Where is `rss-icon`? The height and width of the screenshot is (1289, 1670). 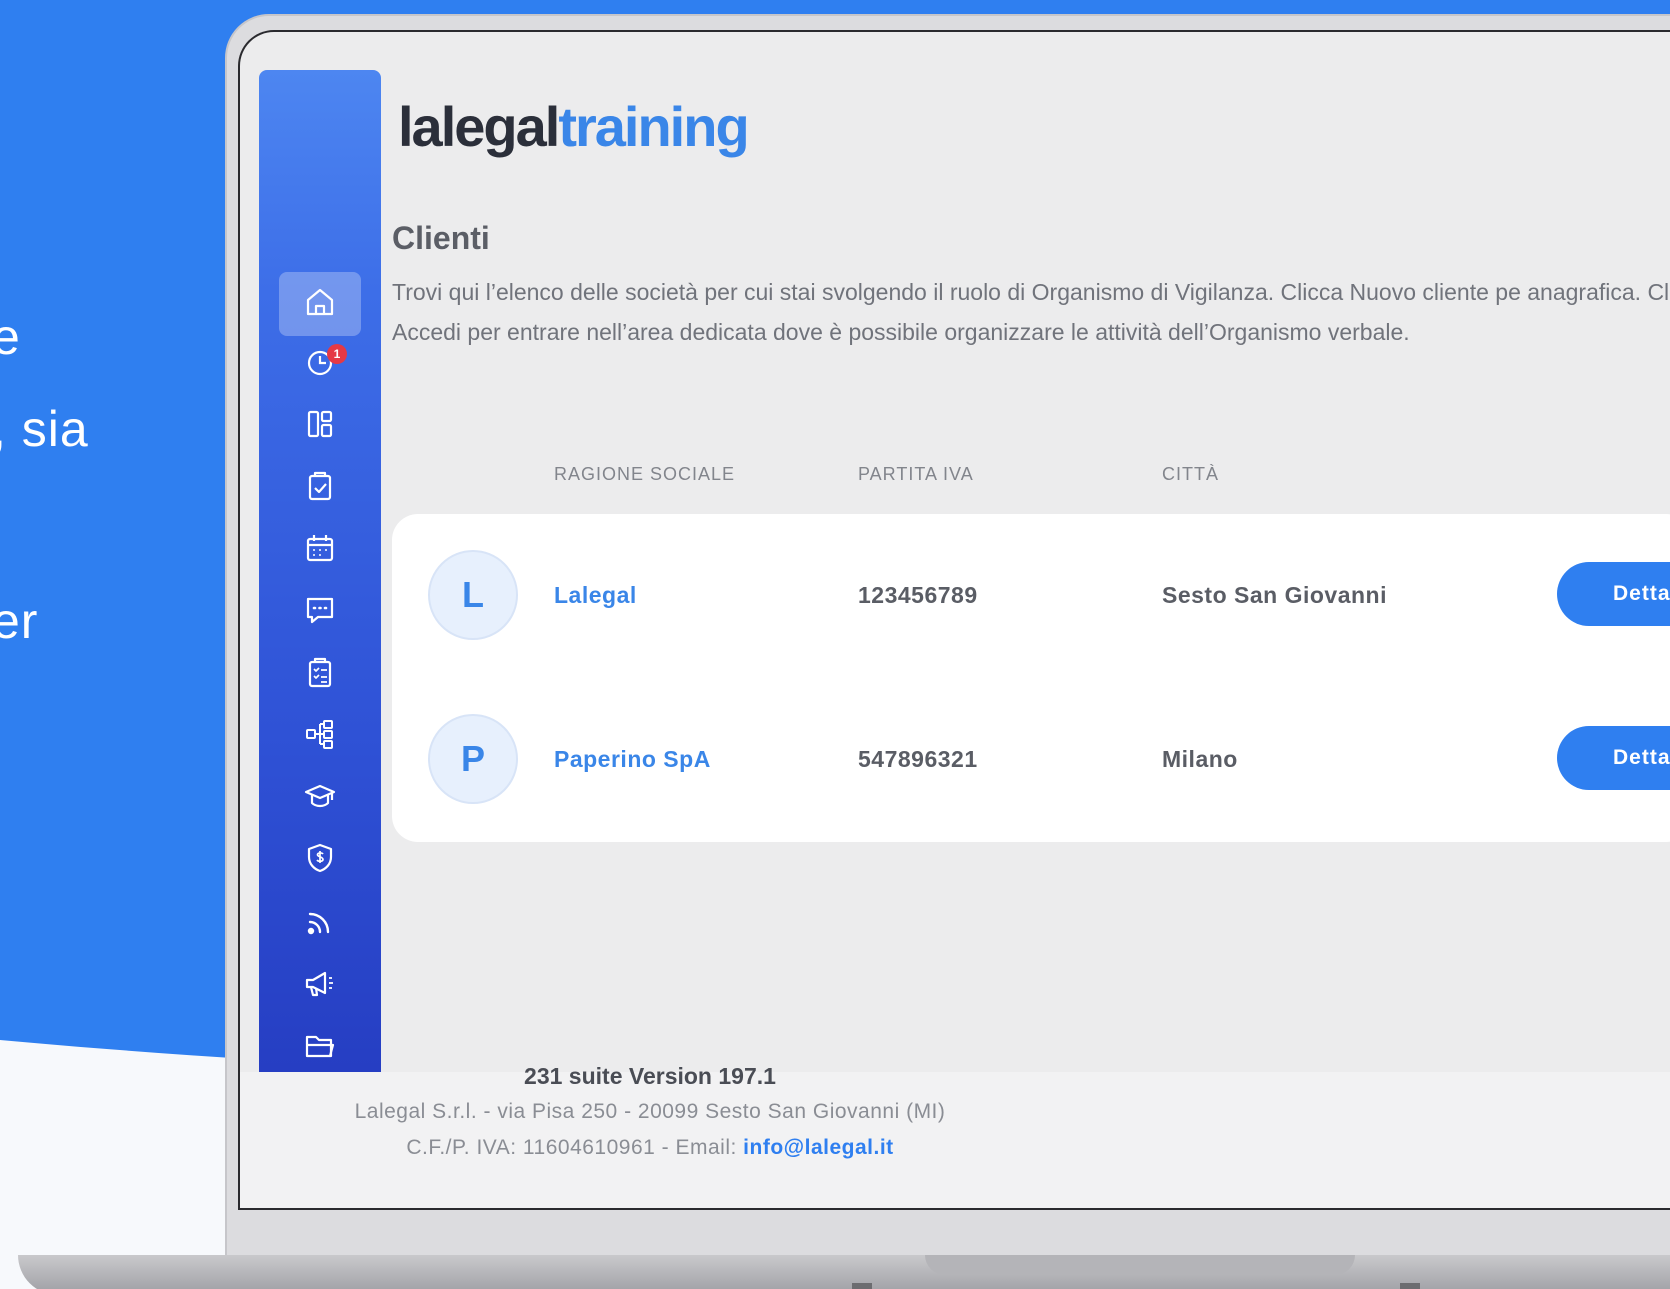 rss-icon is located at coordinates (320, 924).